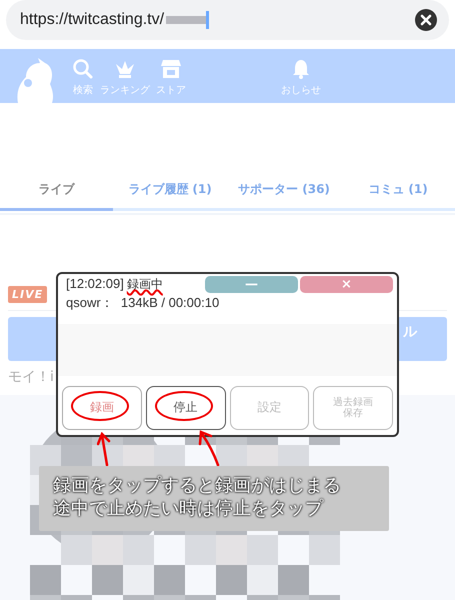 Image resolution: width=455 pixels, height=600 pixels. I want to click on nav-label: 検索, so click(83, 90).